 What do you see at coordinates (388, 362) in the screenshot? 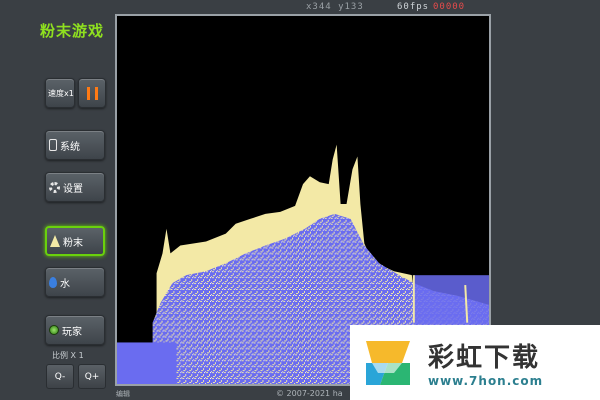
I see `rainbow-logo-icon` at bounding box center [388, 362].